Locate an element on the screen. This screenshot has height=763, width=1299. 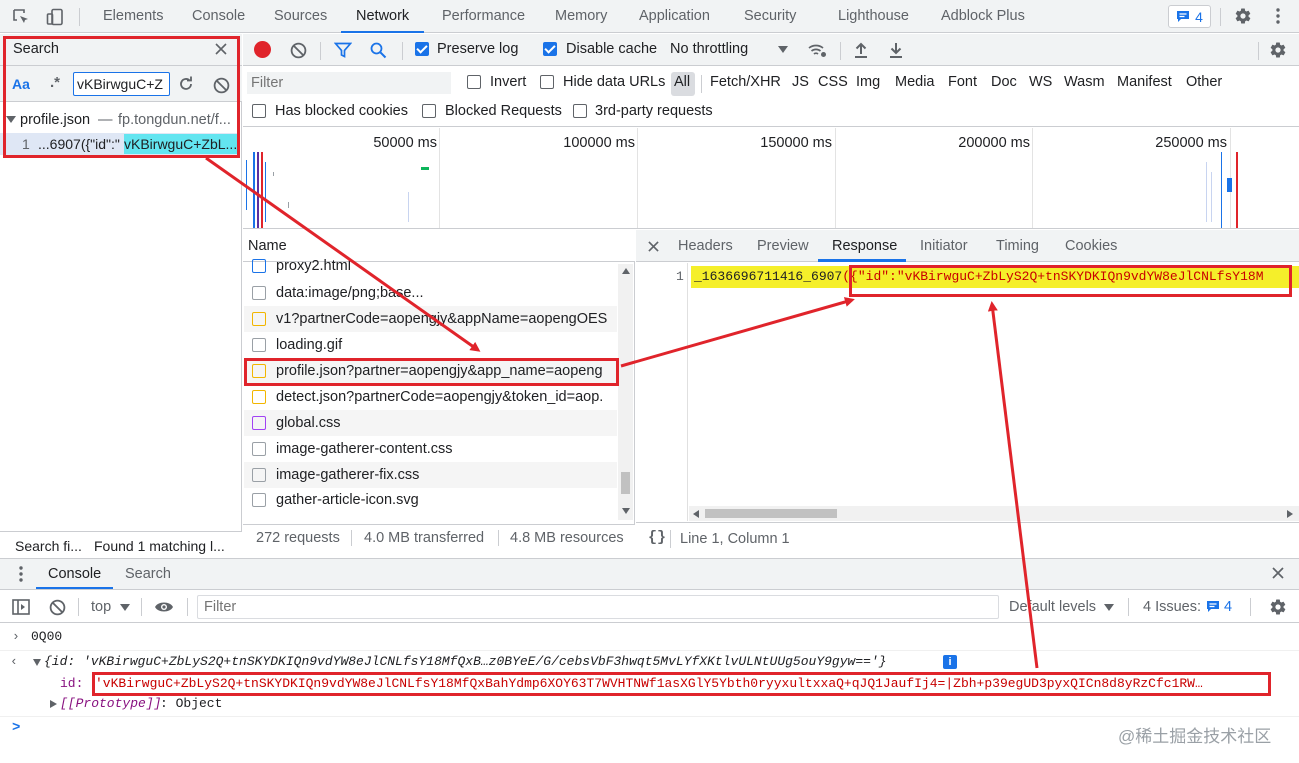
timeline-tick-100000: 100000 ms is located at coordinates (599, 143).